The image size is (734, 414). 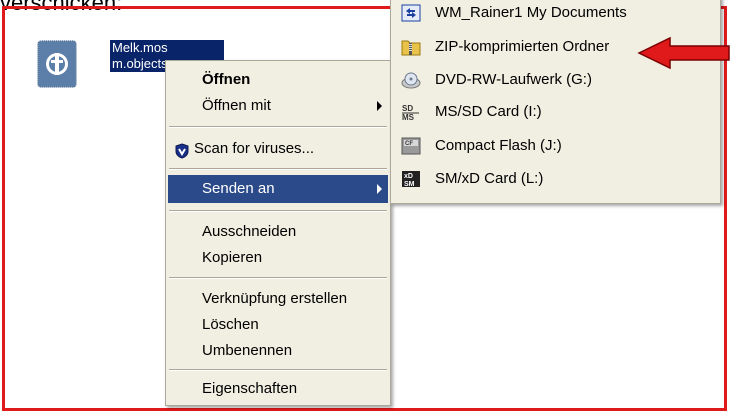 I want to click on send-to-item-compact-flash: CF Compact Flash (J:), so click(x=555, y=146).